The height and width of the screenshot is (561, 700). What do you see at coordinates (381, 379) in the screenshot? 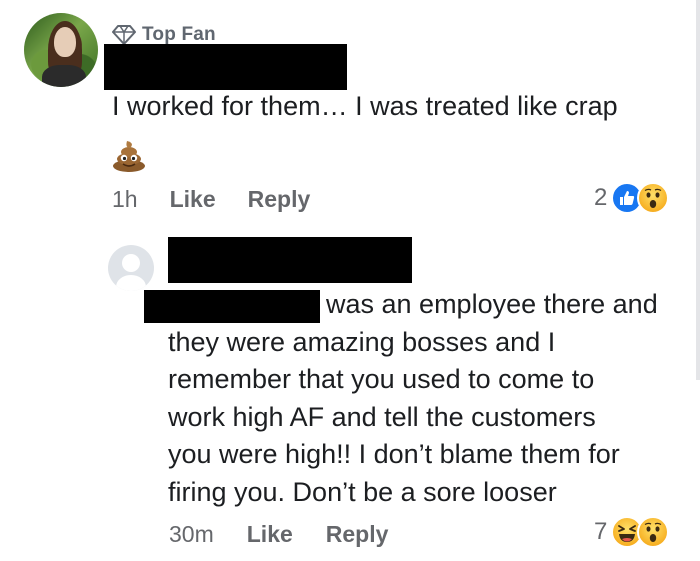
I see `comment-line: remember that you used to come to` at bounding box center [381, 379].